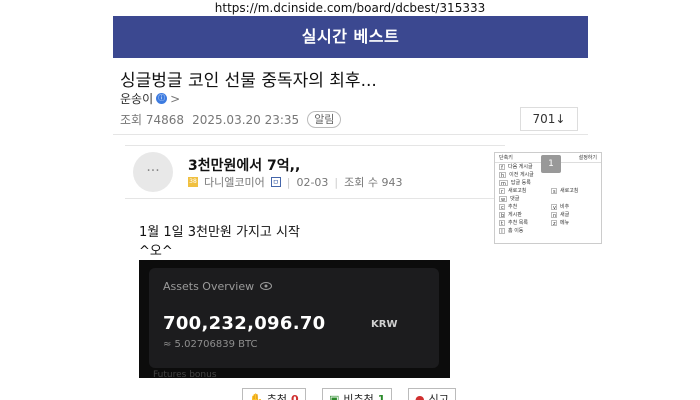 The width and height of the screenshot is (700, 400). What do you see at coordinates (156, 251) in the screenshot?
I see `body-line-2: ^오^` at bounding box center [156, 251].